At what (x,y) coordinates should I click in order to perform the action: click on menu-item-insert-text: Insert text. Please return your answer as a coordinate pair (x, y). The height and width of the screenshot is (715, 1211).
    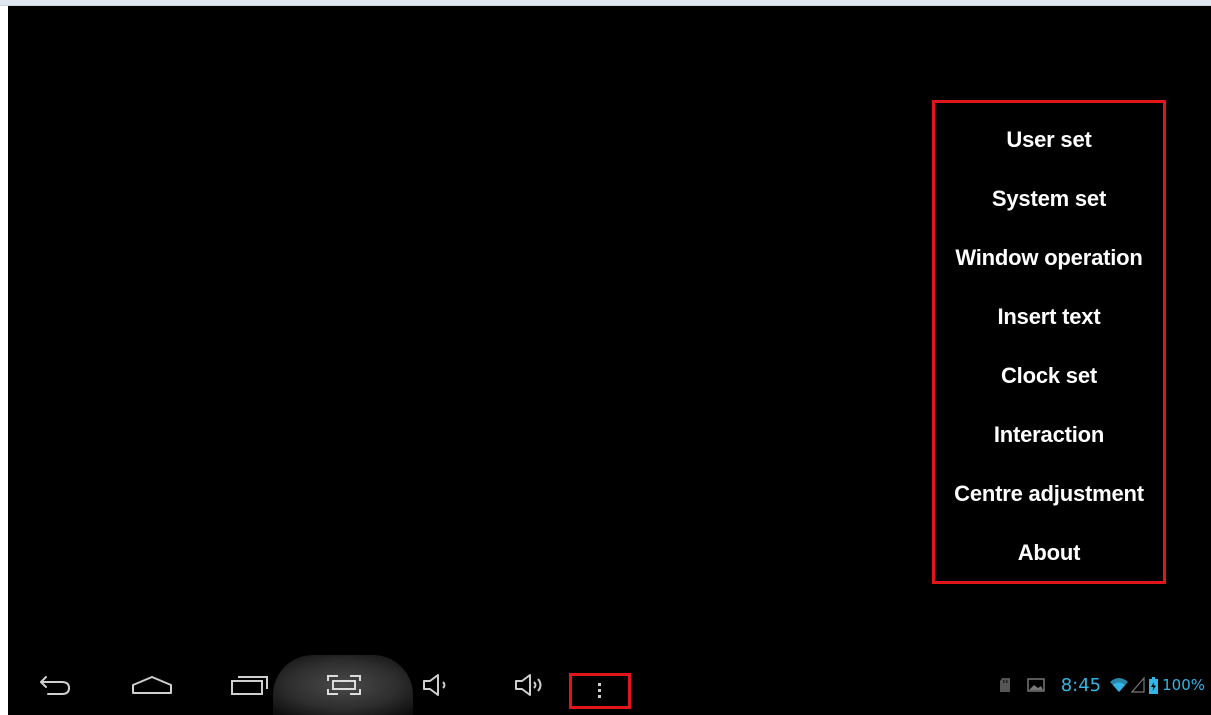
    Looking at the image, I should click on (1049, 317).